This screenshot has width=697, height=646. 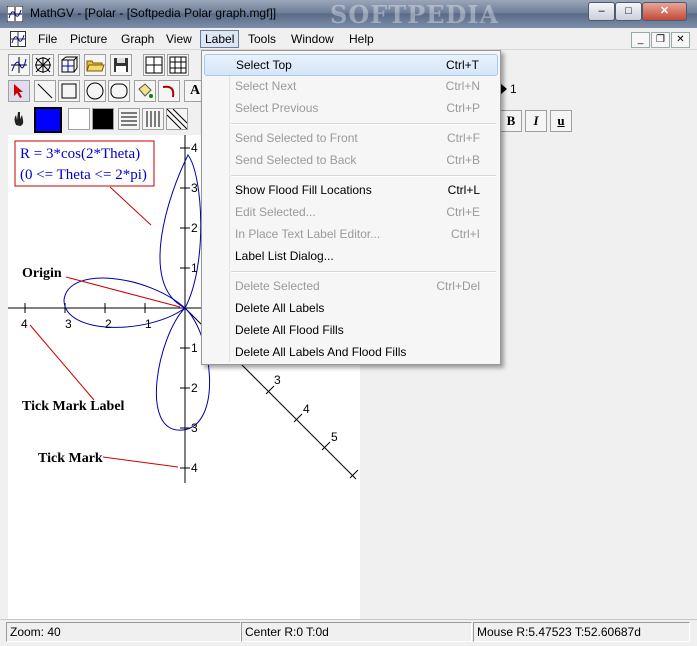 I want to click on status-center: Center R:0 T:0d, so click(x=356, y=632).